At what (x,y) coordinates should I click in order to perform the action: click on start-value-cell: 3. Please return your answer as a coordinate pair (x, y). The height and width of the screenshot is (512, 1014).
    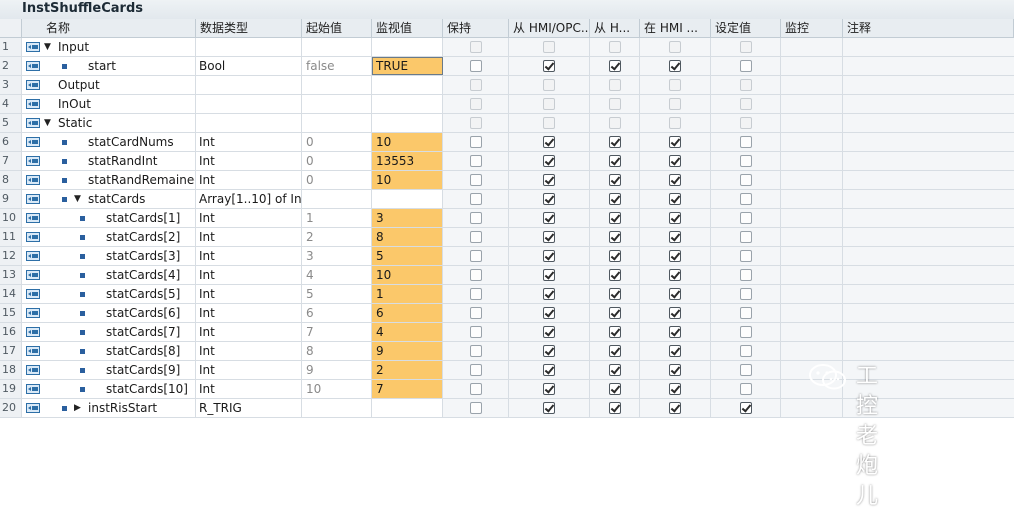
    Looking at the image, I should click on (337, 256).